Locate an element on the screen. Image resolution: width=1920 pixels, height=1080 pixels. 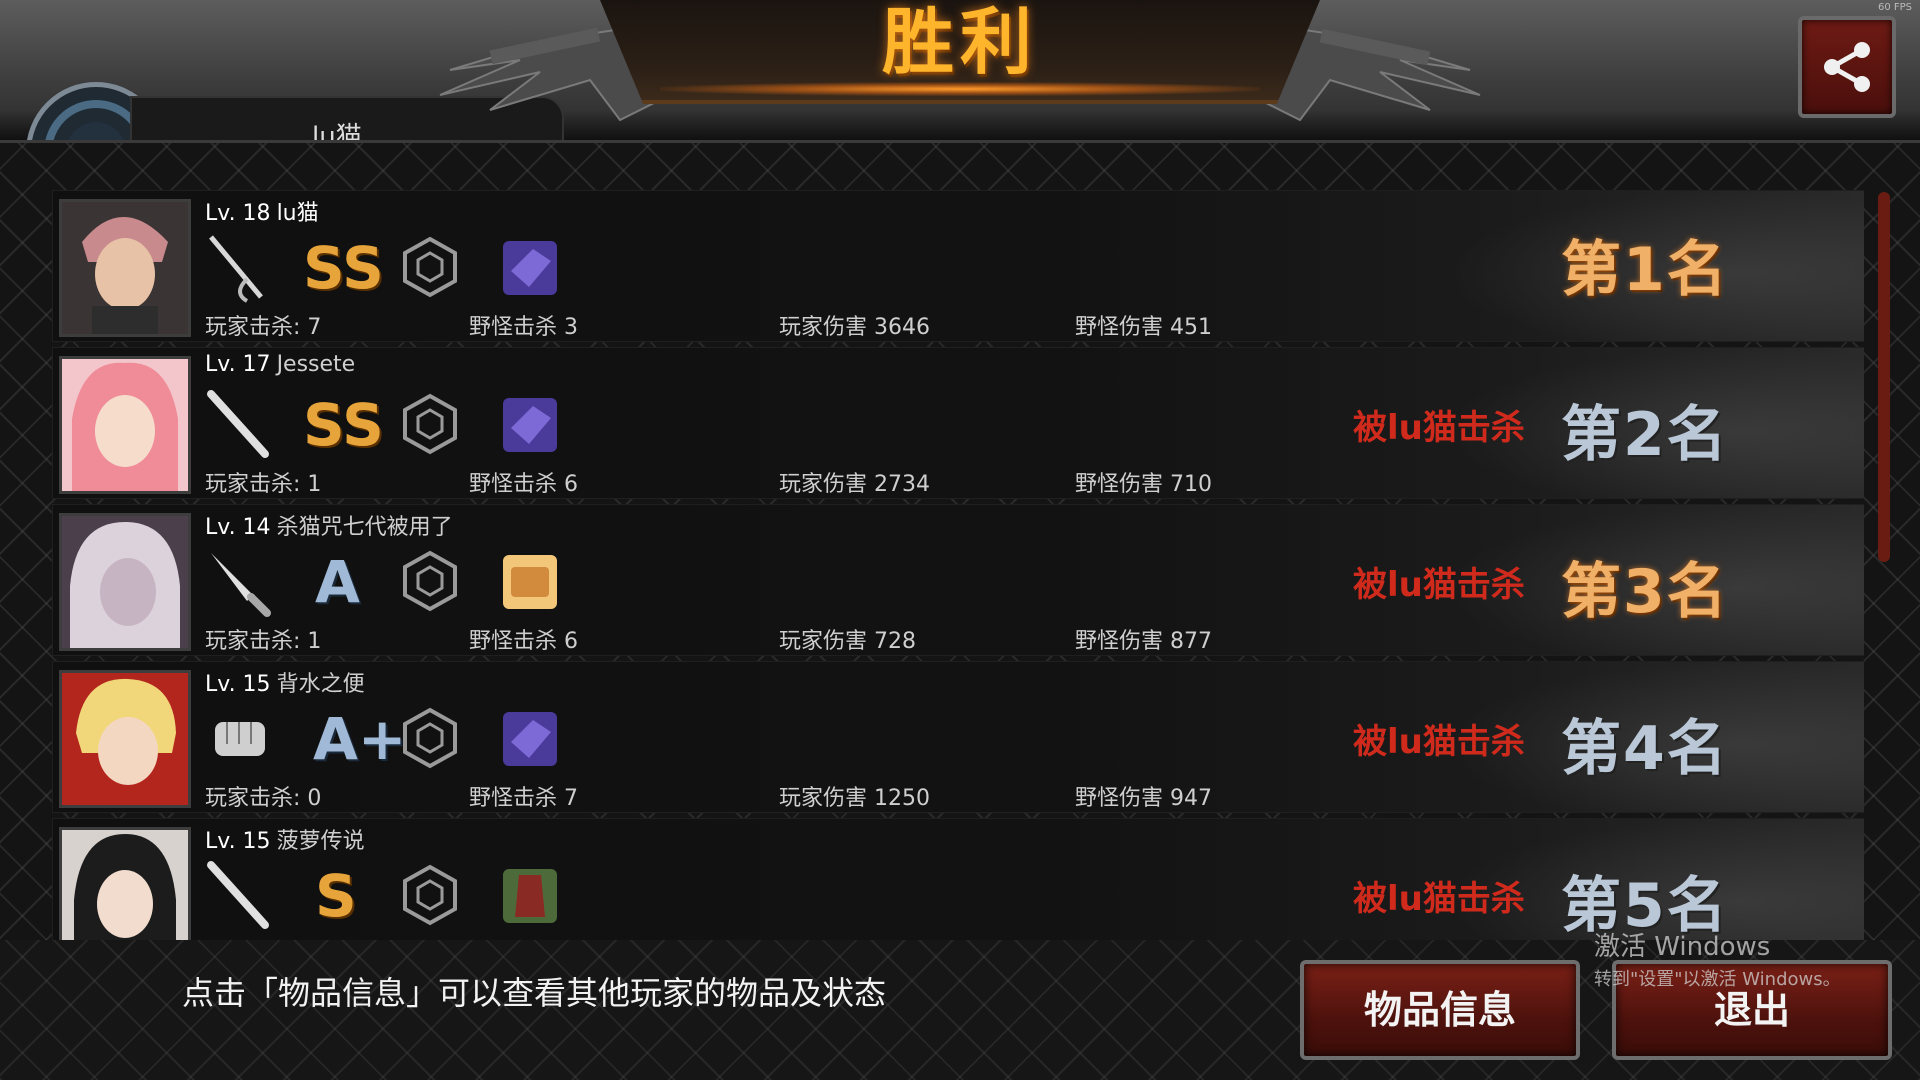
monster-kills-value: 3 is located at coordinates (571, 327).